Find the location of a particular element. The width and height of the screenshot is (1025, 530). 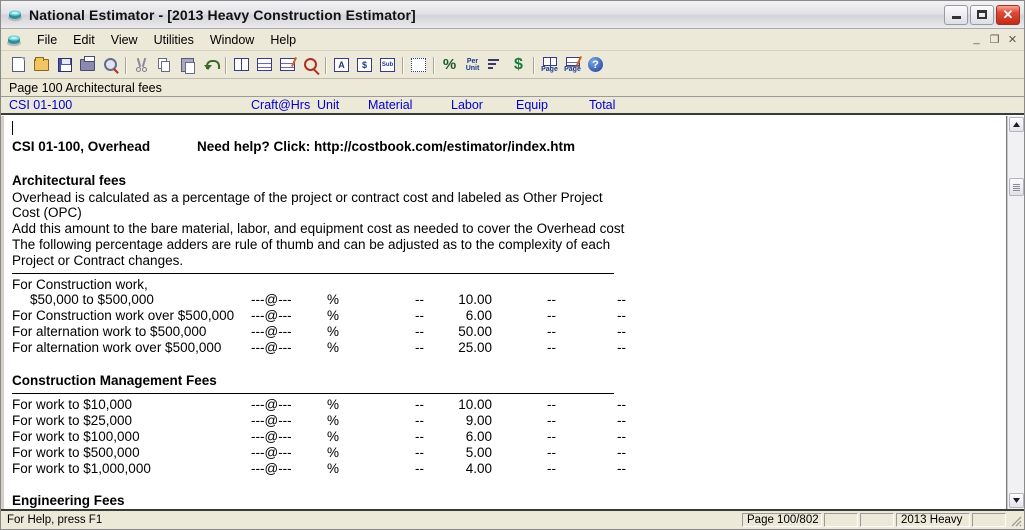

row-description: $50,000 to $500,000 is located at coordinates (92, 299).